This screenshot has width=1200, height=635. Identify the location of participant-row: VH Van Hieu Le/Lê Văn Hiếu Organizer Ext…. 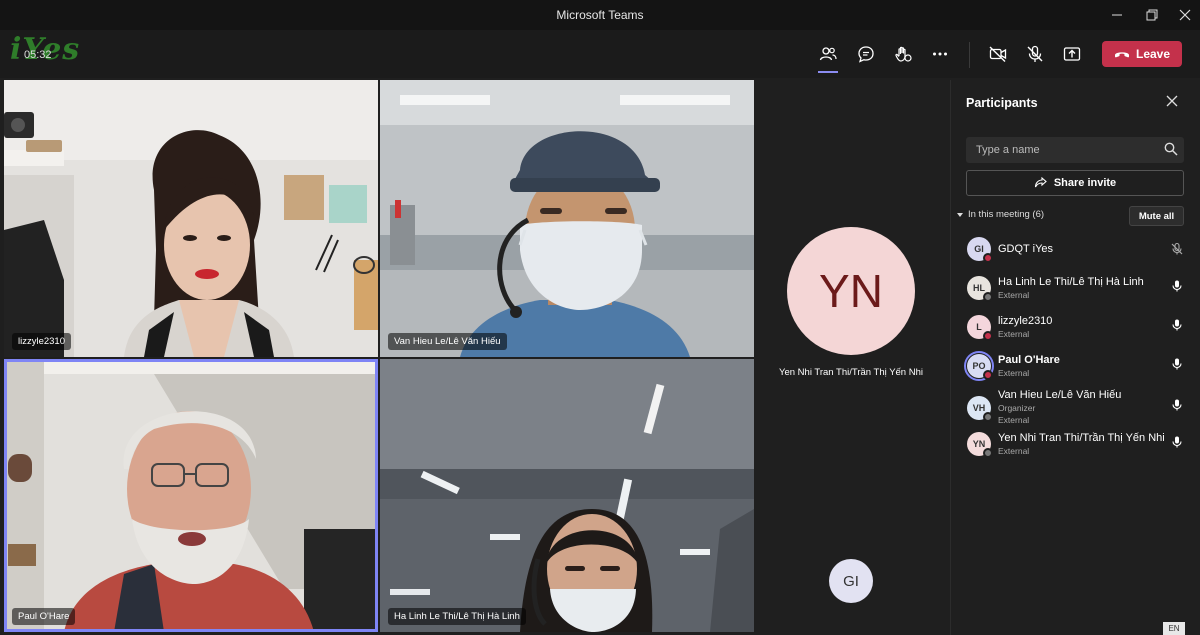
(1075, 411).